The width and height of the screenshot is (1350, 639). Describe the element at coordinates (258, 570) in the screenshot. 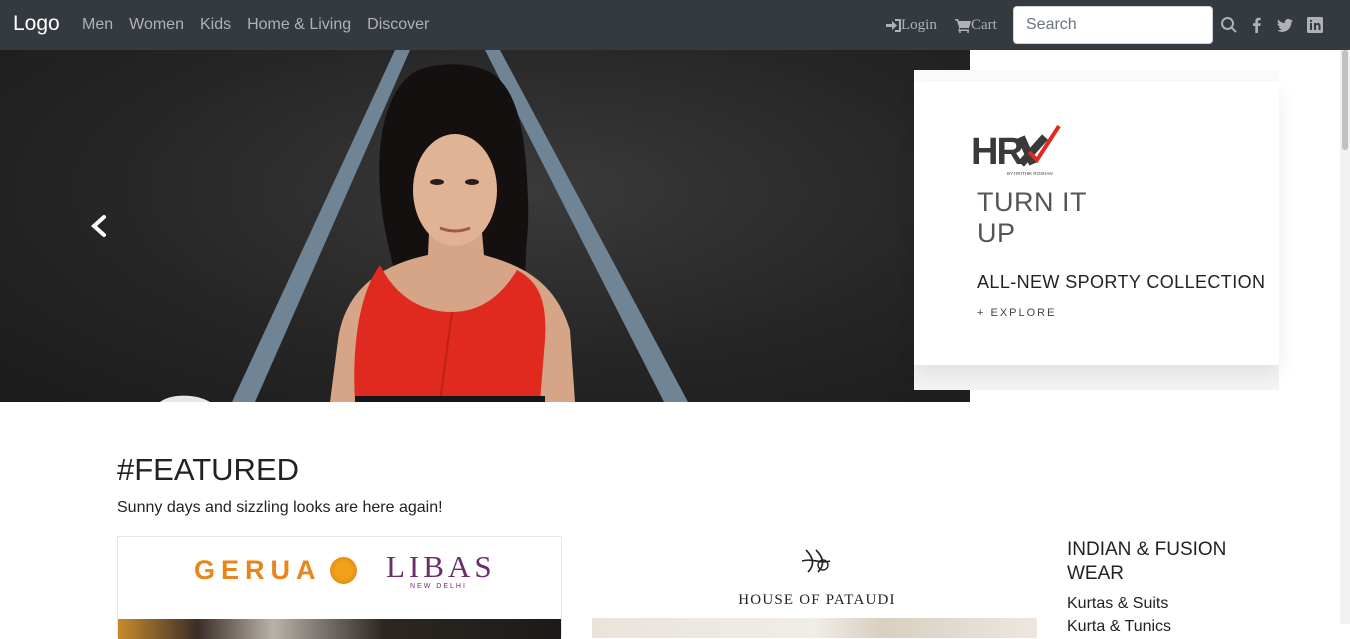

I see `gerua-logo: GERUA` at that location.